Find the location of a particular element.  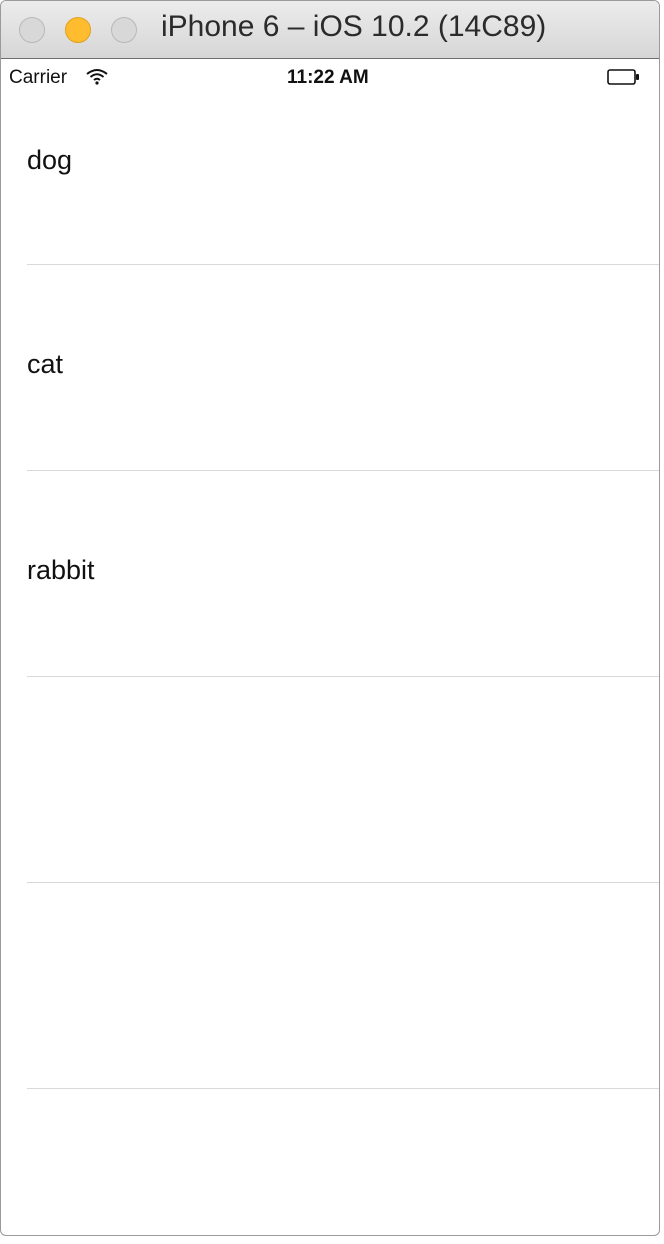

row-label: rabbit is located at coordinates (61, 570).